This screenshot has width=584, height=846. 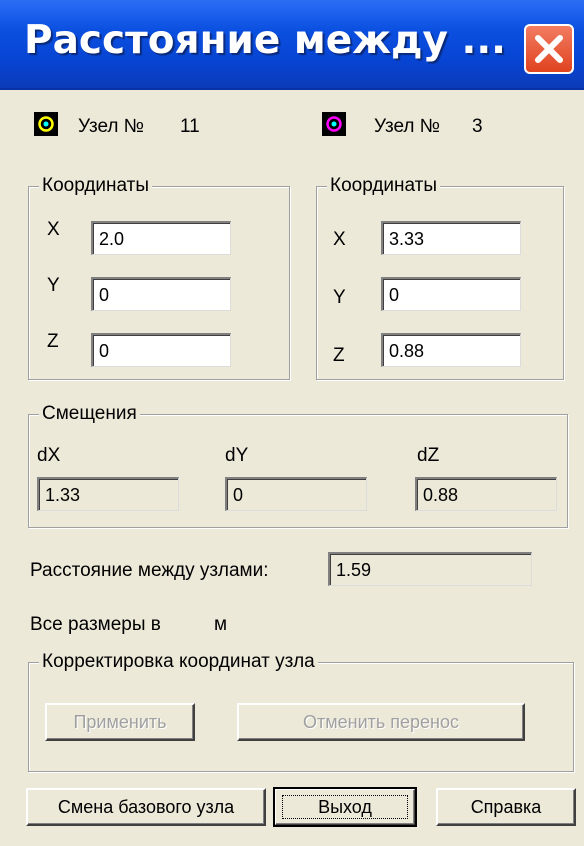 I want to click on node-icon-magenta, so click(x=334, y=124).